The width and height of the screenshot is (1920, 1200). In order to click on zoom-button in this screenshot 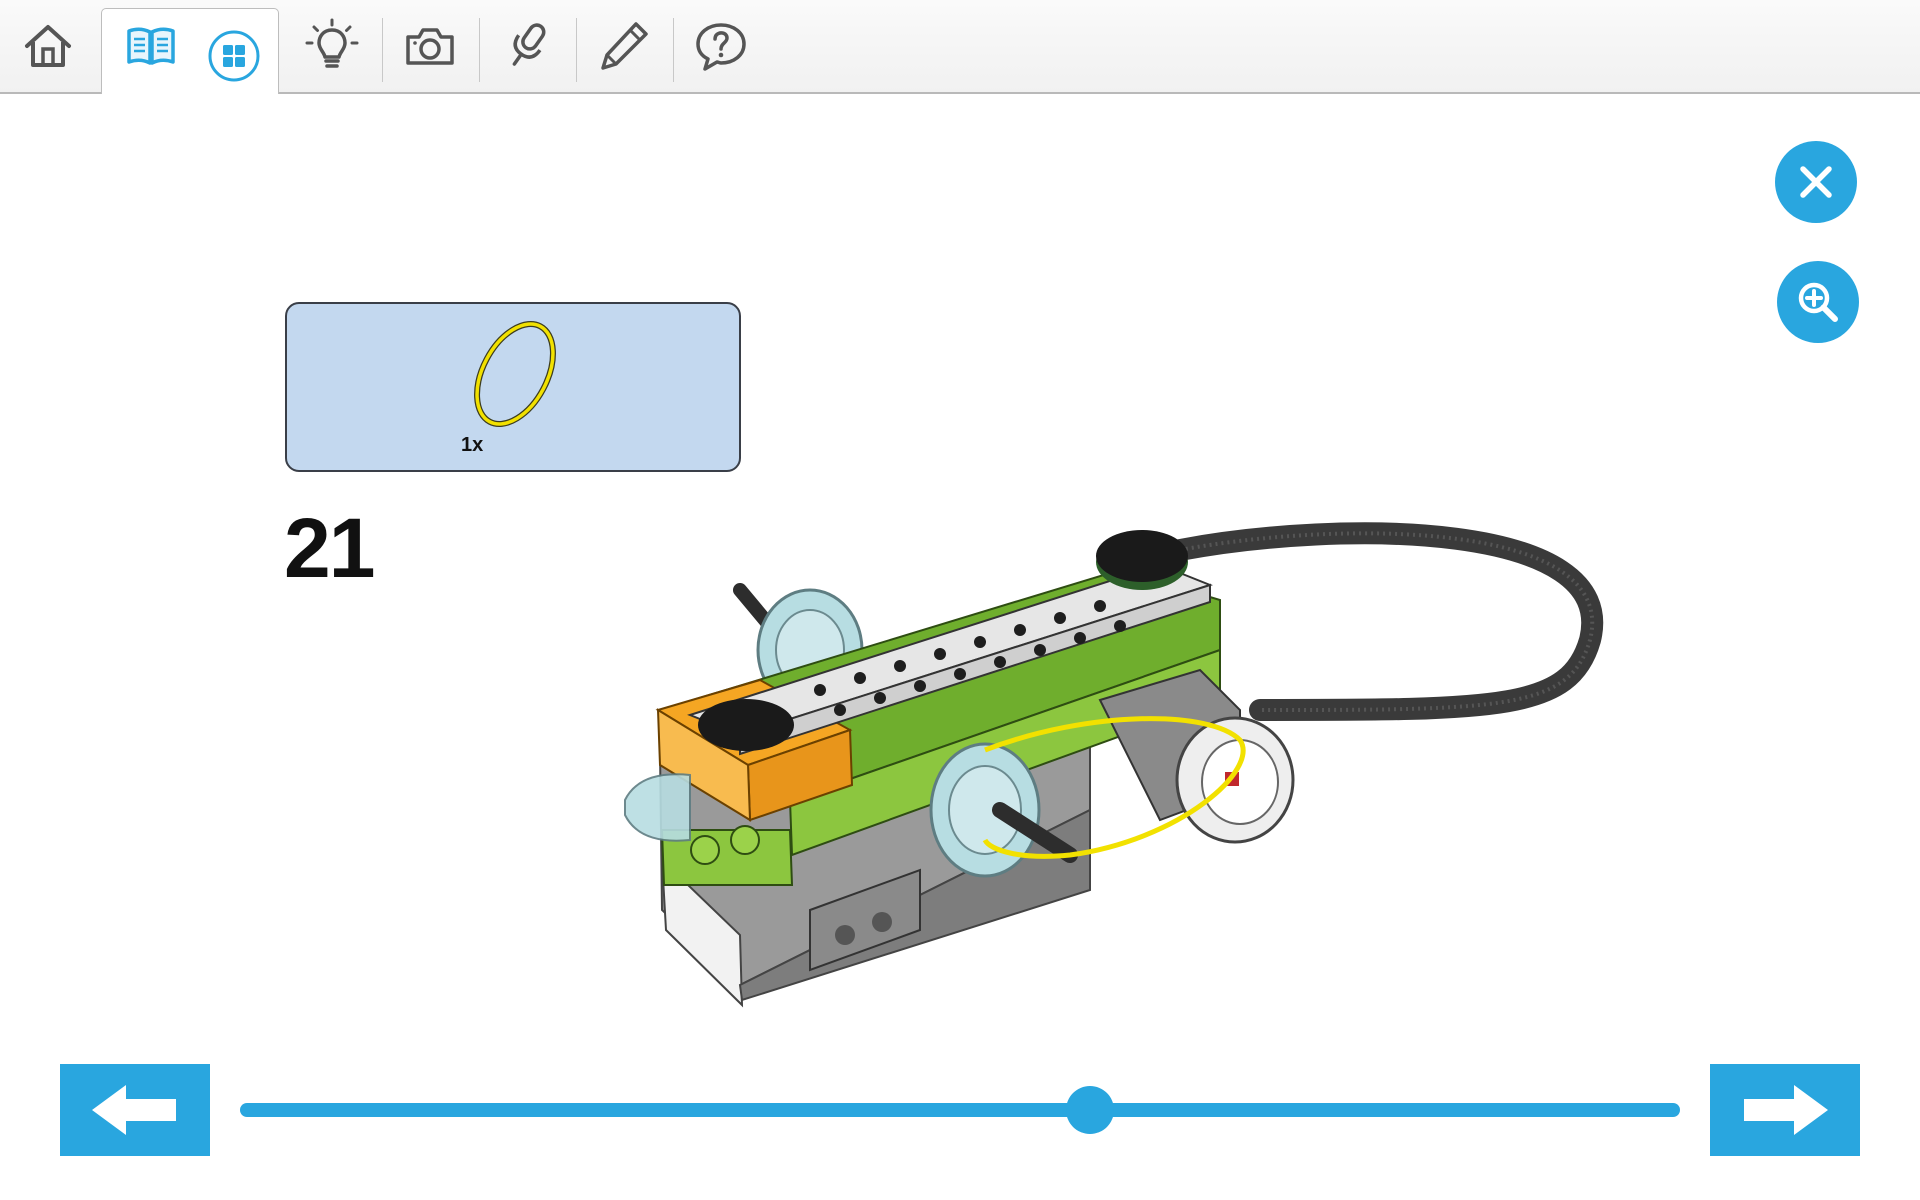, I will do `click(1818, 302)`.